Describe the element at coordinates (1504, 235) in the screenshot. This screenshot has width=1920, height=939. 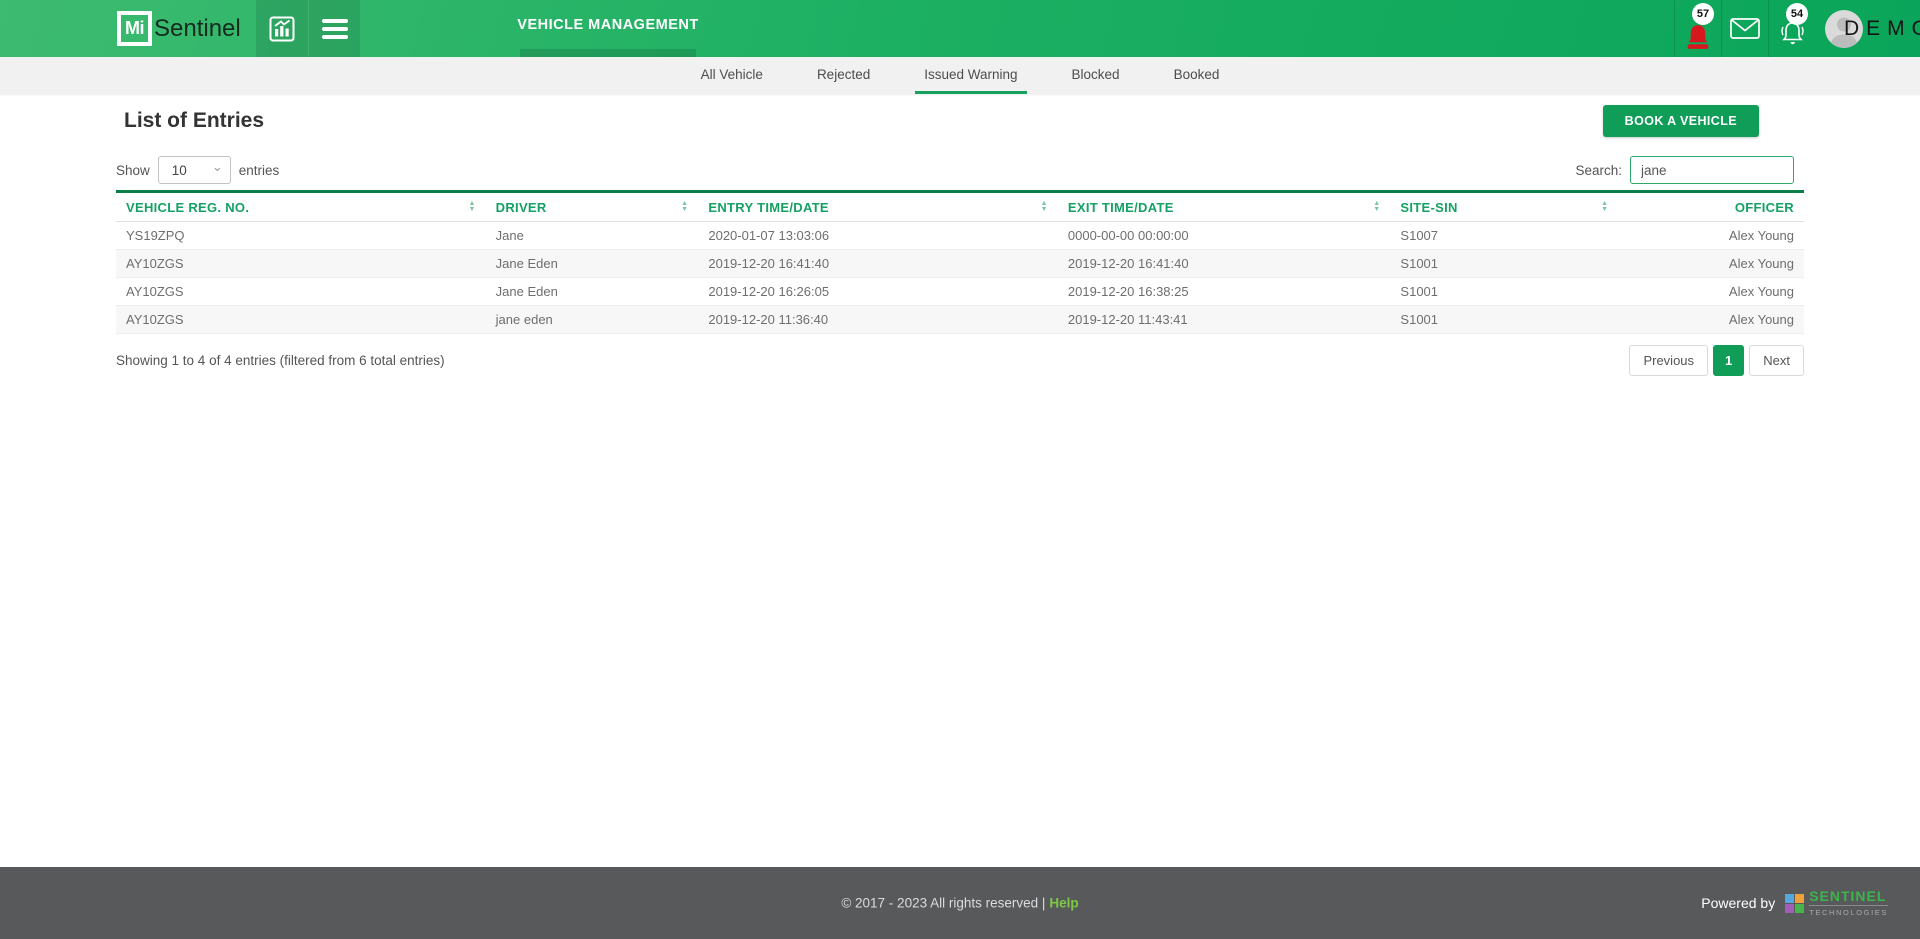
I see `cell: S1007` at that location.